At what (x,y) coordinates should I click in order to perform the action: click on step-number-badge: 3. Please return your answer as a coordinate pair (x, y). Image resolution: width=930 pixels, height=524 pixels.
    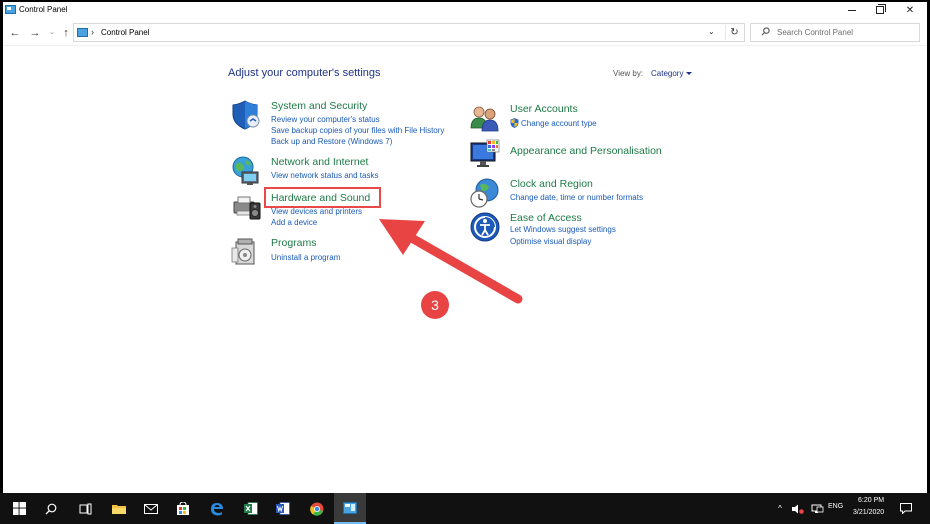
    Looking at the image, I should click on (435, 305).